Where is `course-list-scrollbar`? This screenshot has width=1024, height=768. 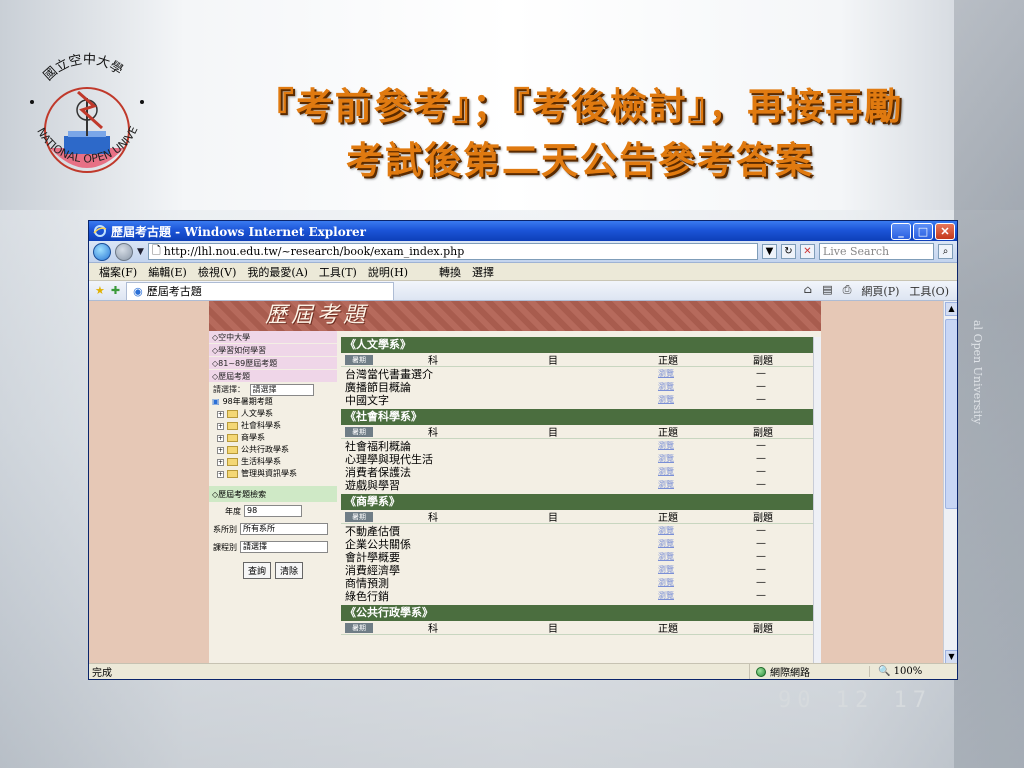
course-list-scrollbar is located at coordinates (817, 501).